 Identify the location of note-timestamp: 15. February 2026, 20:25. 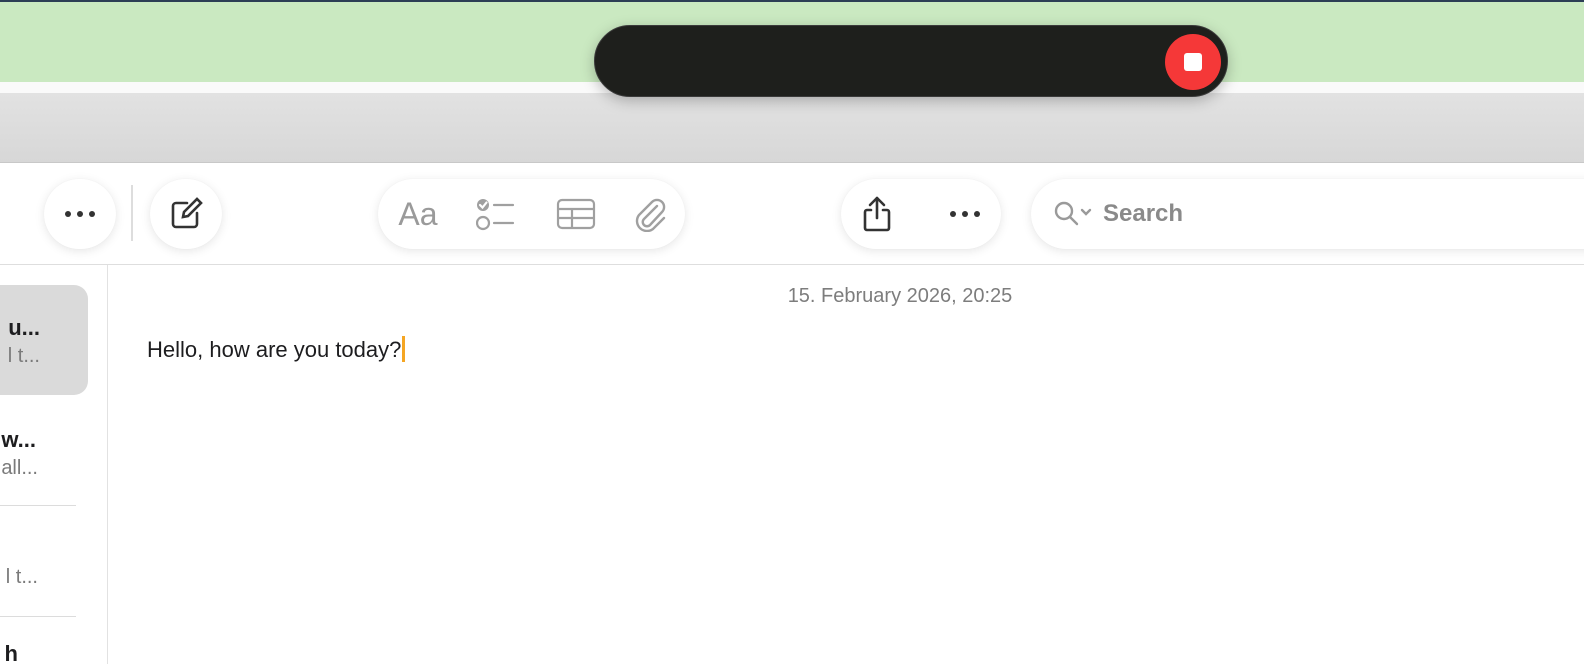
(900, 296).